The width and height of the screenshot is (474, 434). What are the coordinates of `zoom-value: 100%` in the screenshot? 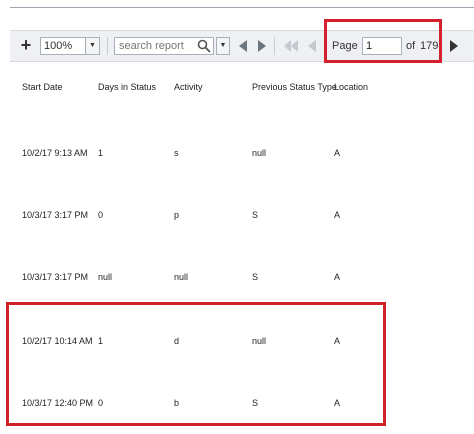 It's located at (58, 46).